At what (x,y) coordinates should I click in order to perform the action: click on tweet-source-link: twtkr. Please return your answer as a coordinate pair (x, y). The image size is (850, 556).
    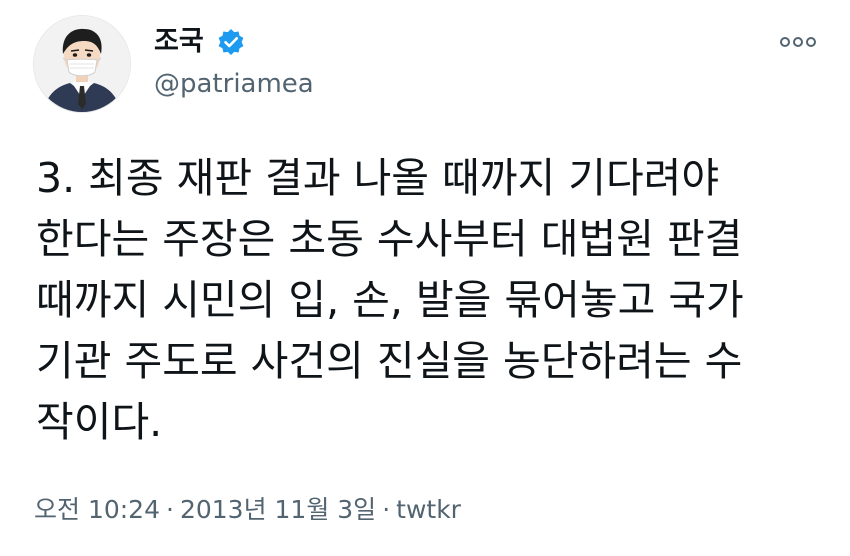
    Looking at the image, I should click on (428, 509).